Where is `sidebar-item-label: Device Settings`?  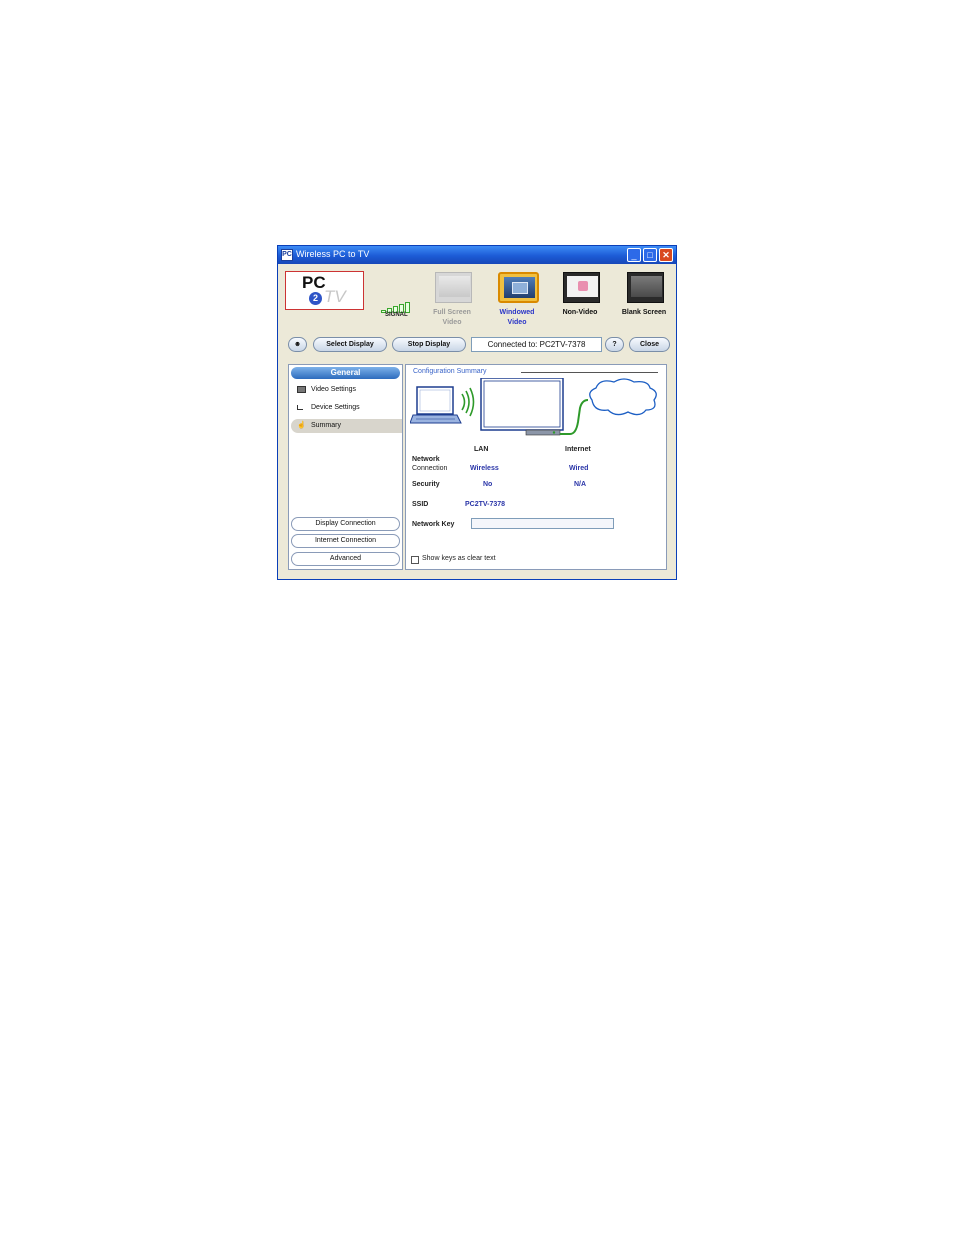
sidebar-item-label: Device Settings is located at coordinates (335, 407).